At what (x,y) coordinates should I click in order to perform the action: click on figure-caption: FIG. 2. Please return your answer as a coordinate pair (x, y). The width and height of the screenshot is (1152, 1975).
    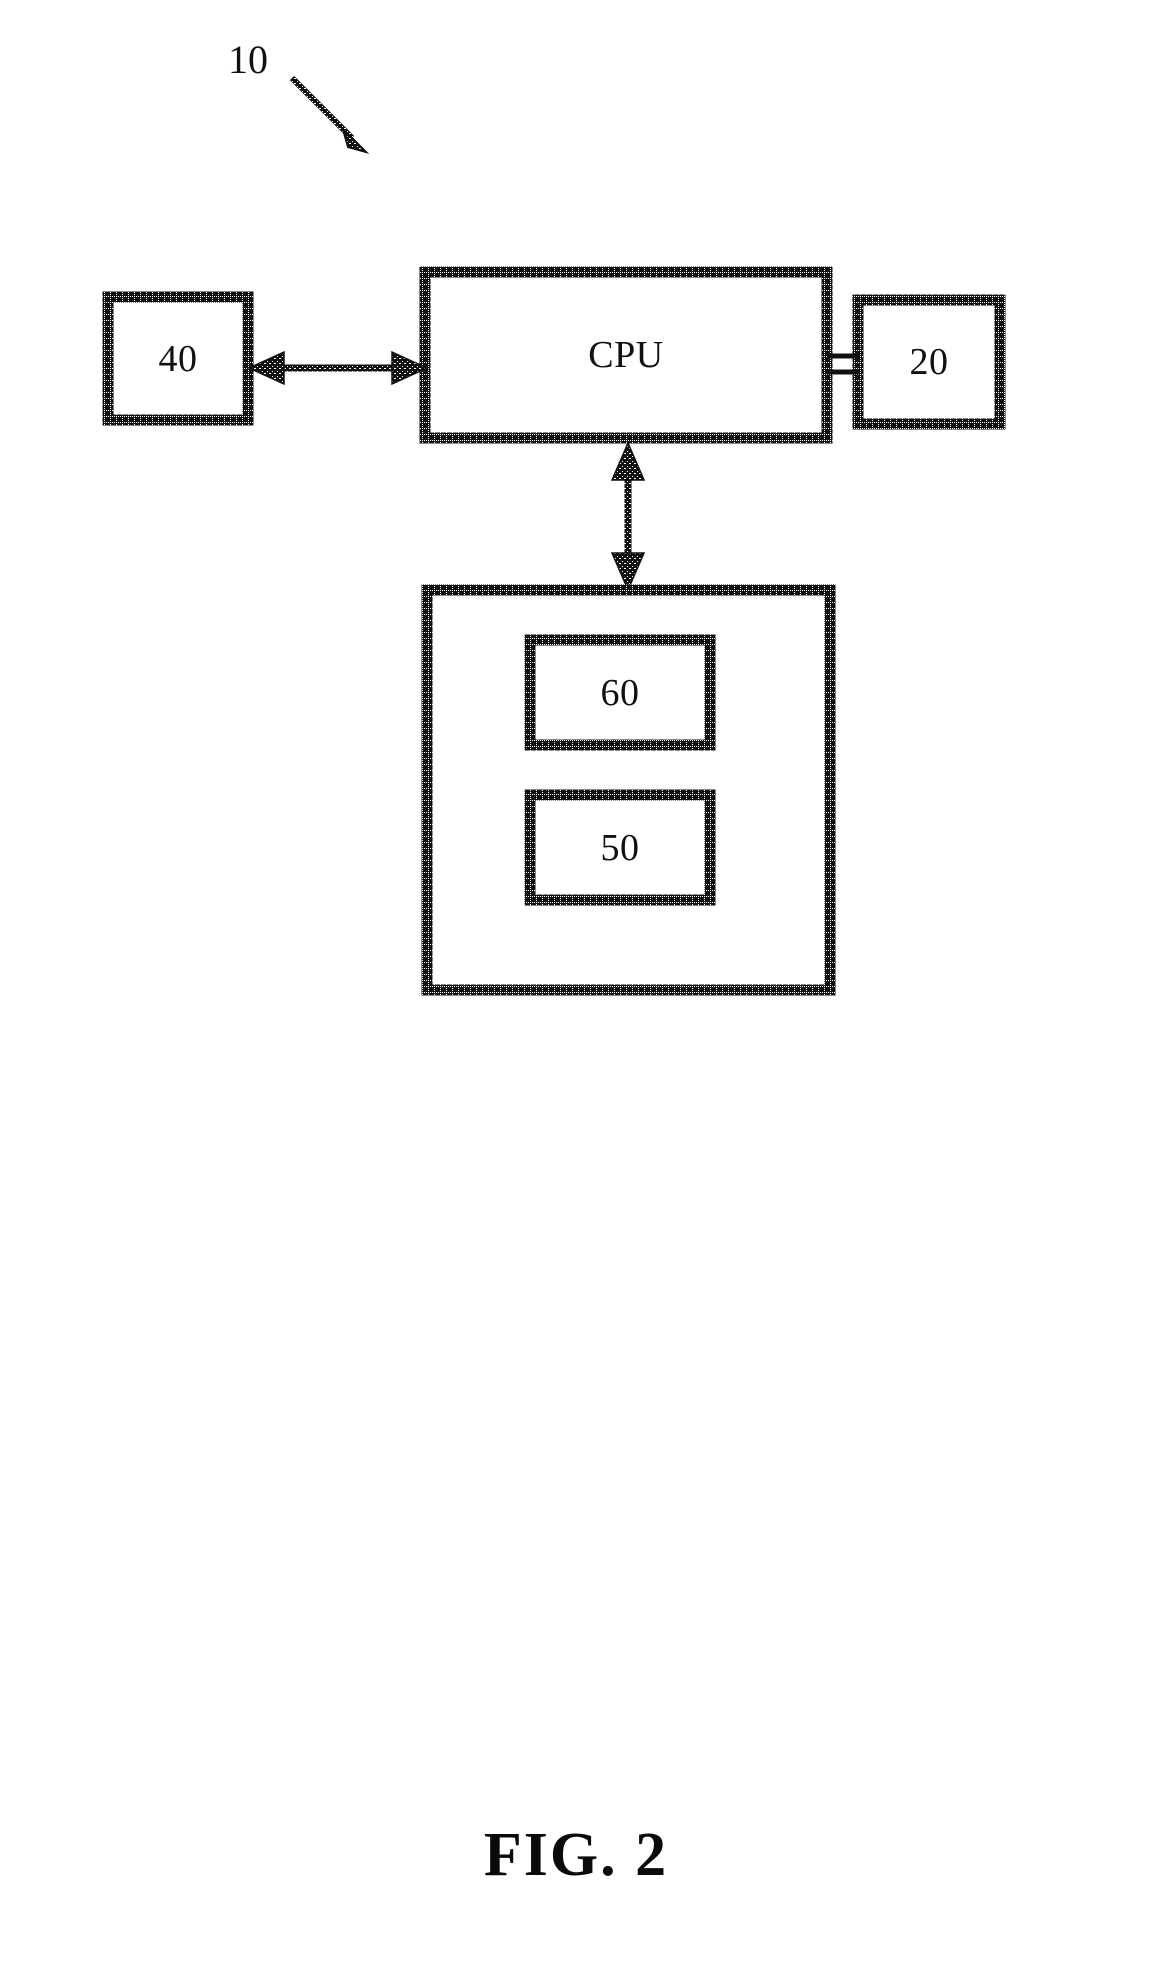
    Looking at the image, I should click on (576, 1855).